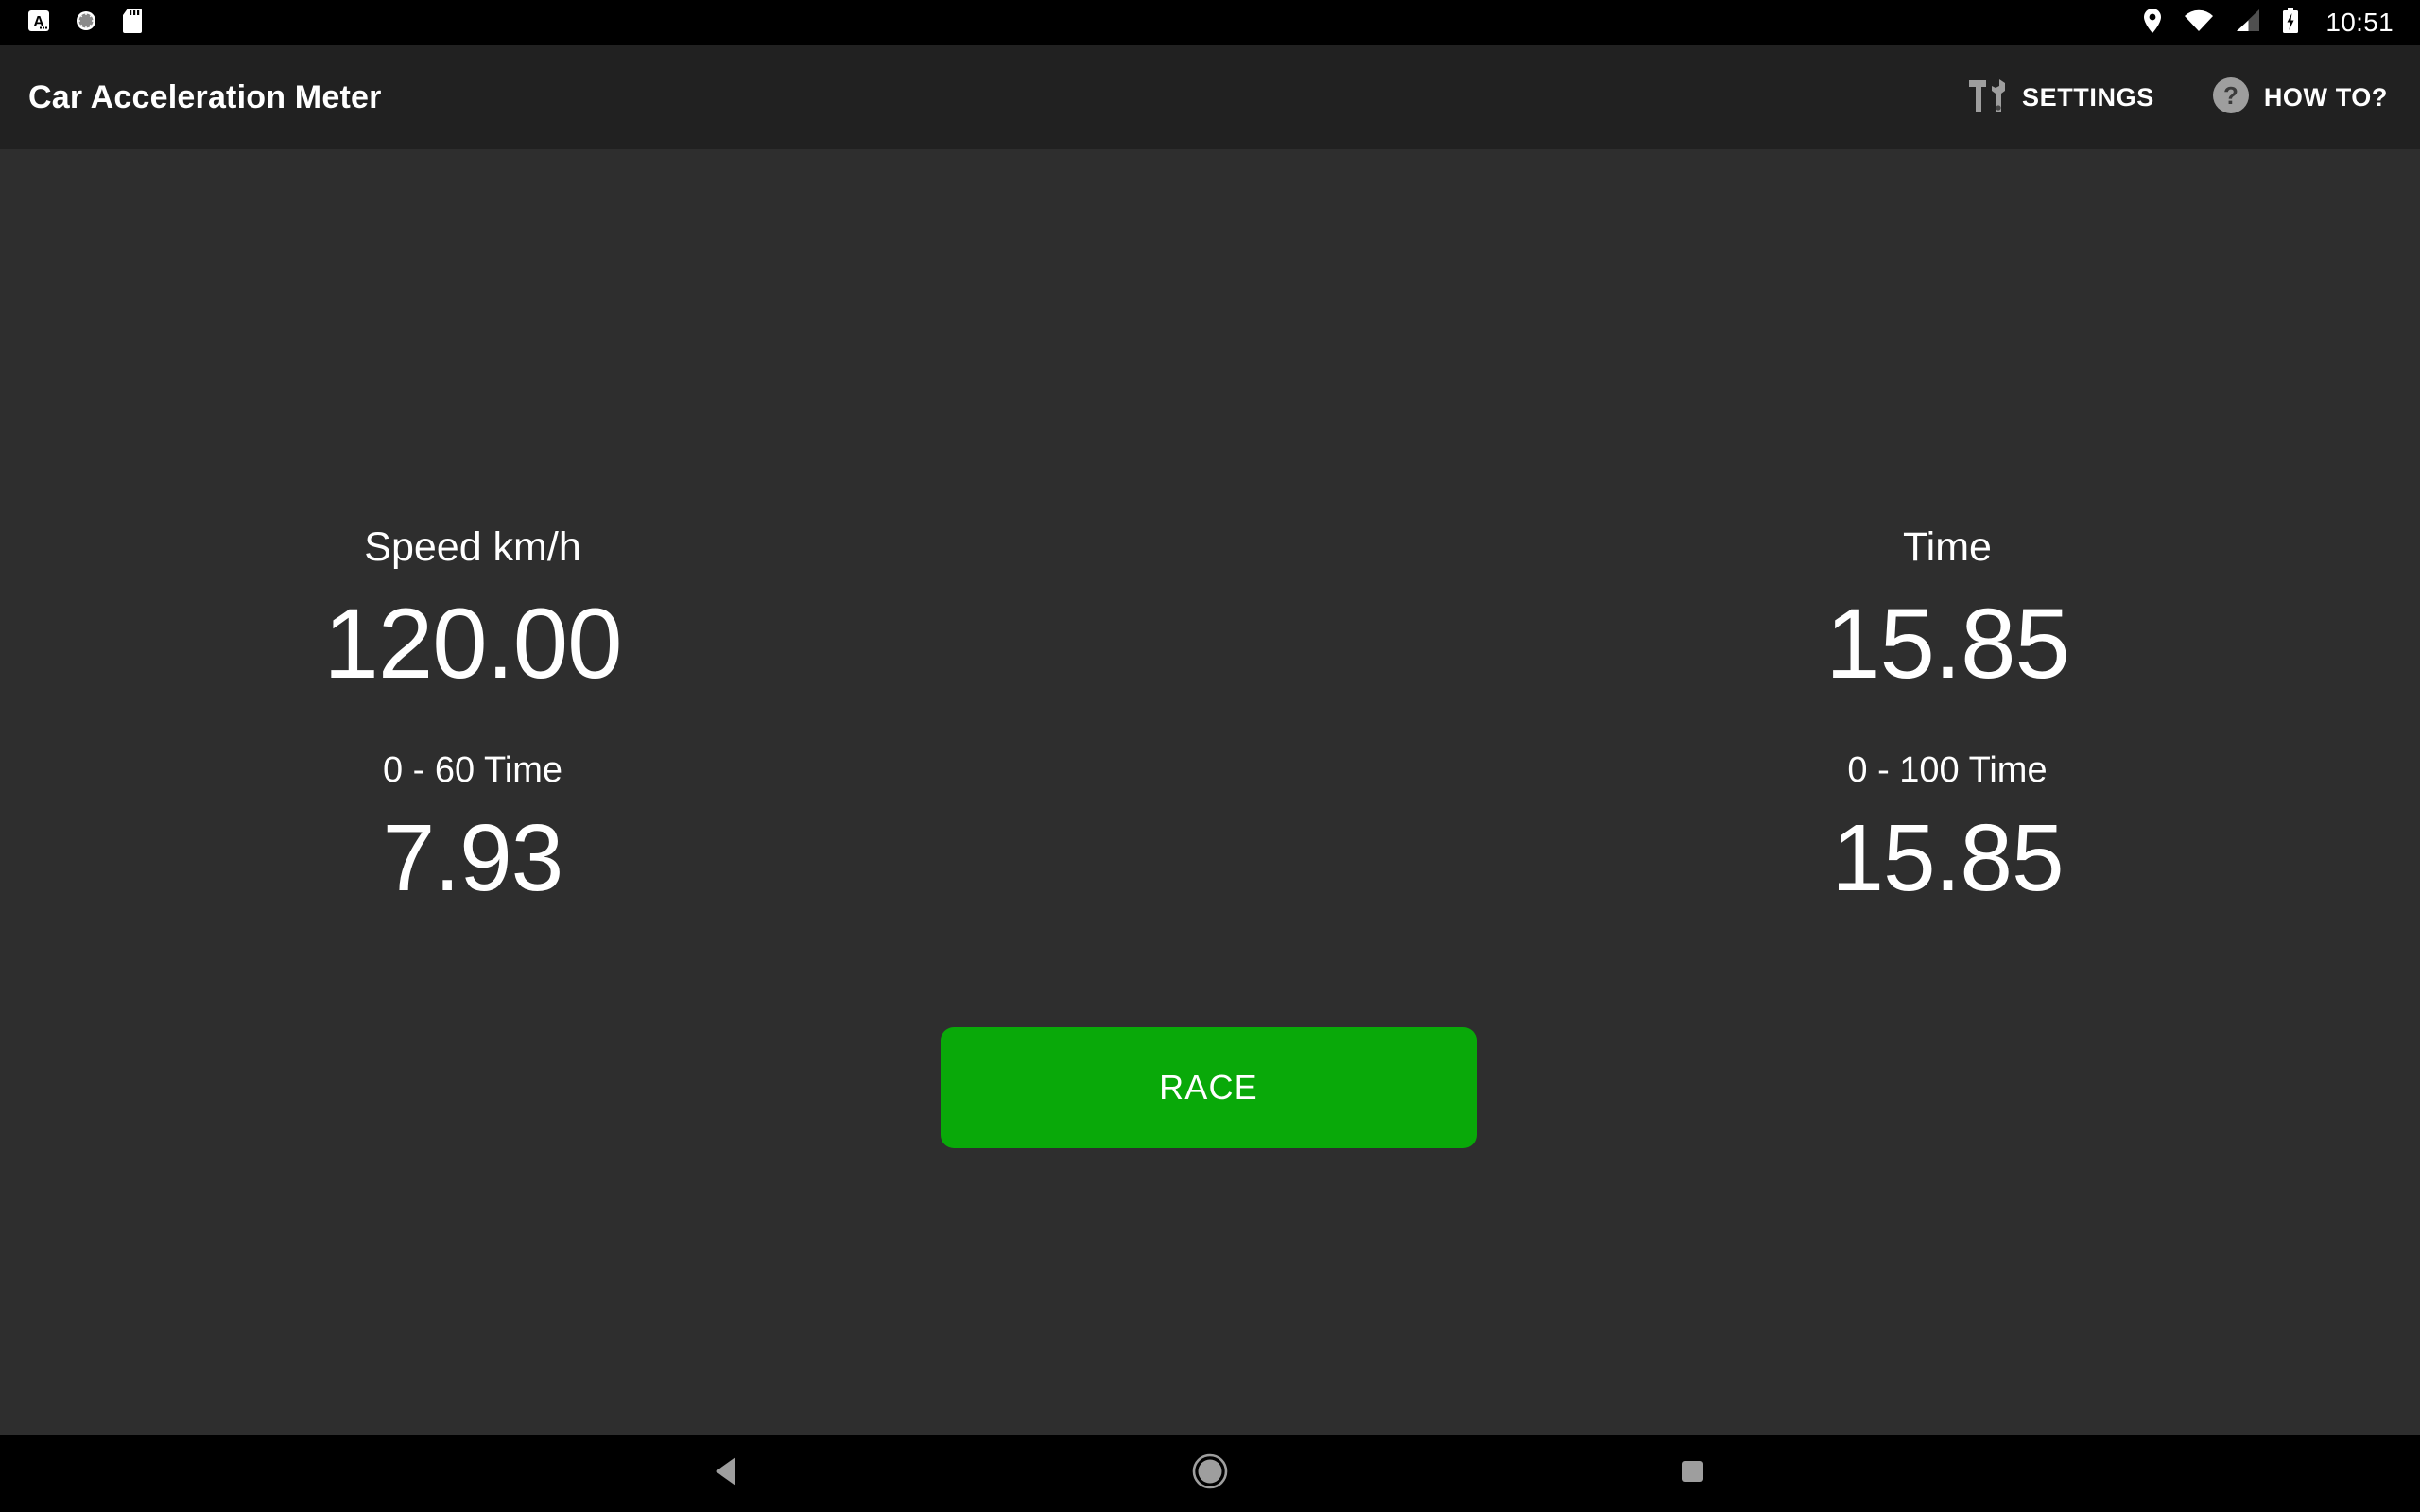 The image size is (2420, 1512). What do you see at coordinates (1210, 22) in the screenshot?
I see `status-bar: A 10:51` at bounding box center [1210, 22].